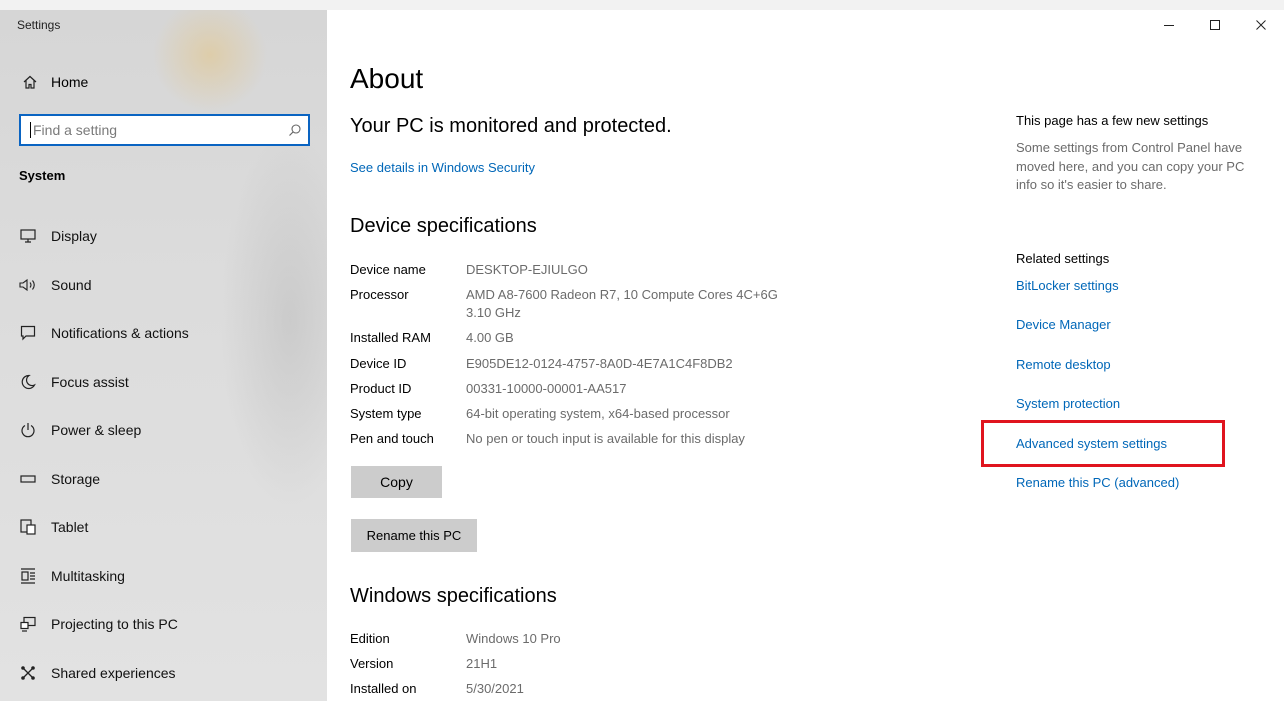  I want to click on multitasking-icon, so click(28, 576).